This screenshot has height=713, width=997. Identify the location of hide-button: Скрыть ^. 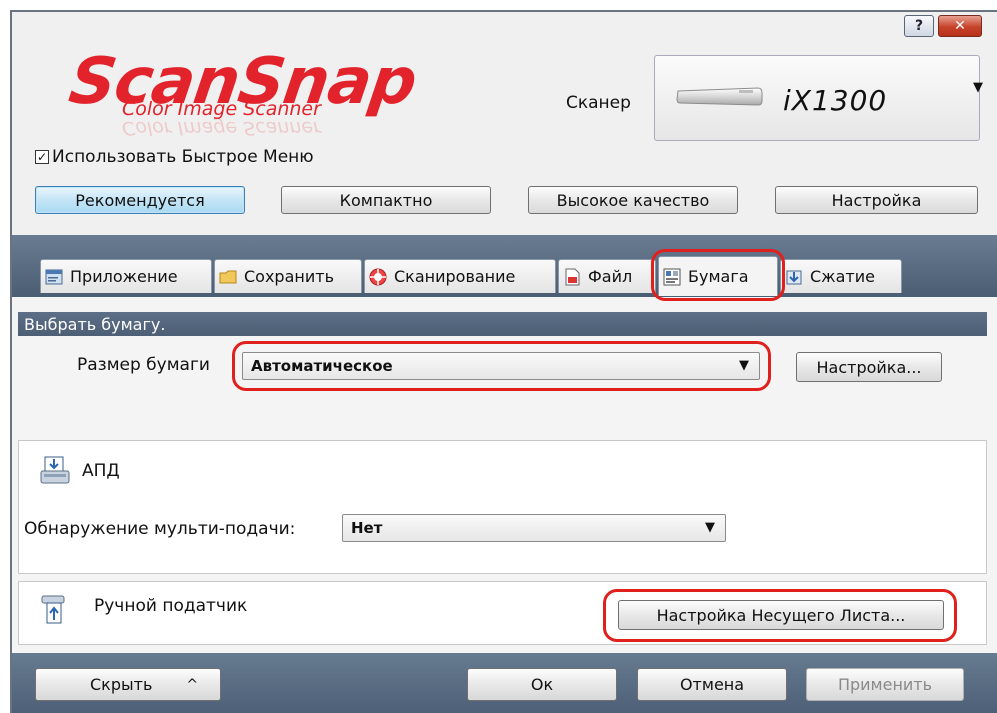
(128, 684).